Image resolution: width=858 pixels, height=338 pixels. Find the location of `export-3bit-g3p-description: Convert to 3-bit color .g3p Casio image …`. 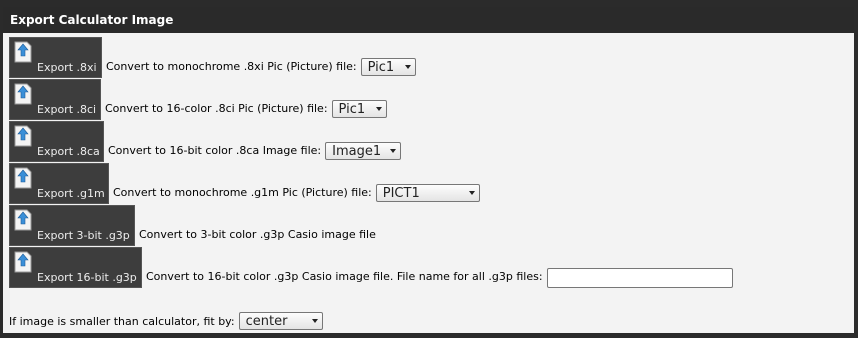

export-3bit-g3p-description: Convert to 3-bit color .g3p Casio image … is located at coordinates (257, 234).